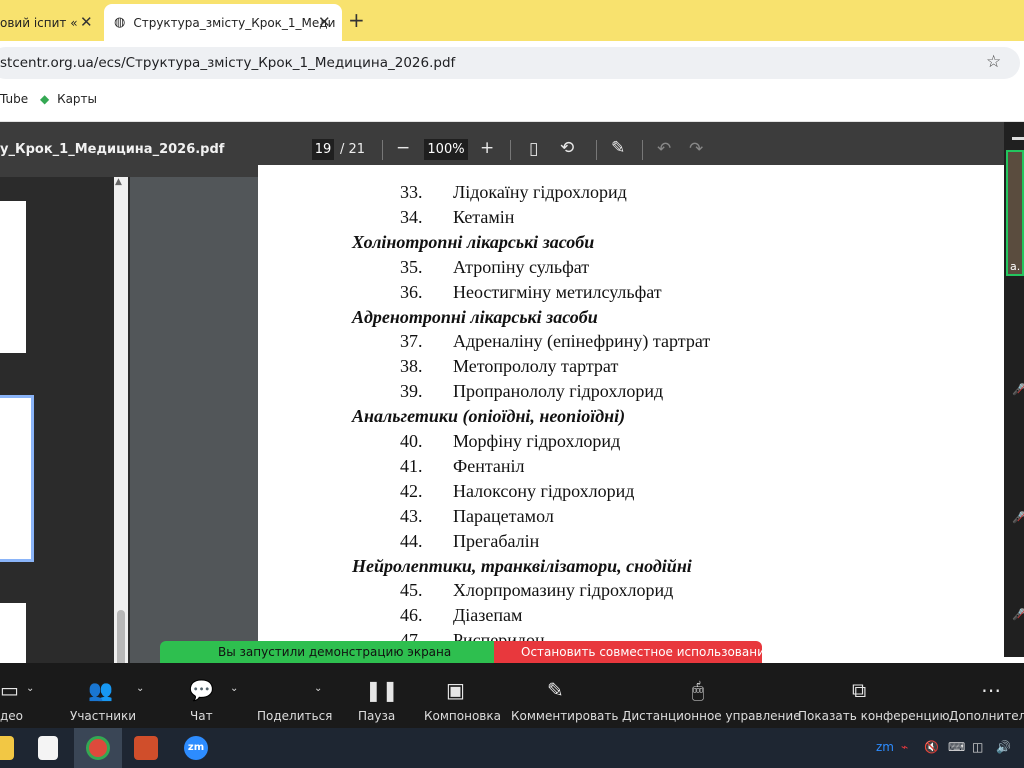  What do you see at coordinates (885, 747) in the screenshot?
I see `zoom-tray-icon: zm` at bounding box center [885, 747].